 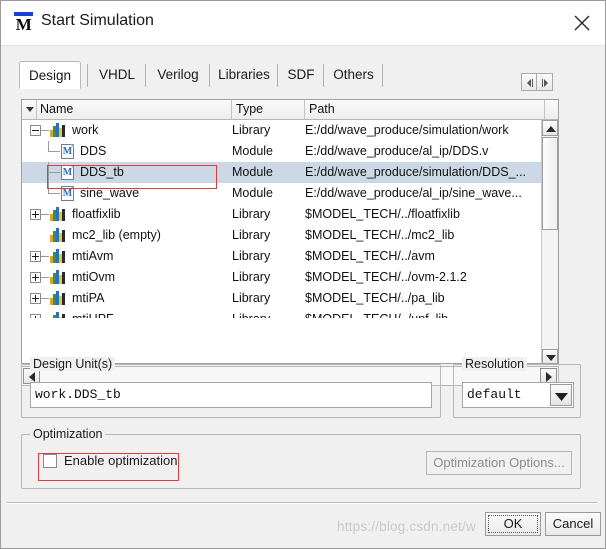 I want to click on design-units-title: Design Unit(s), so click(x=73, y=364).